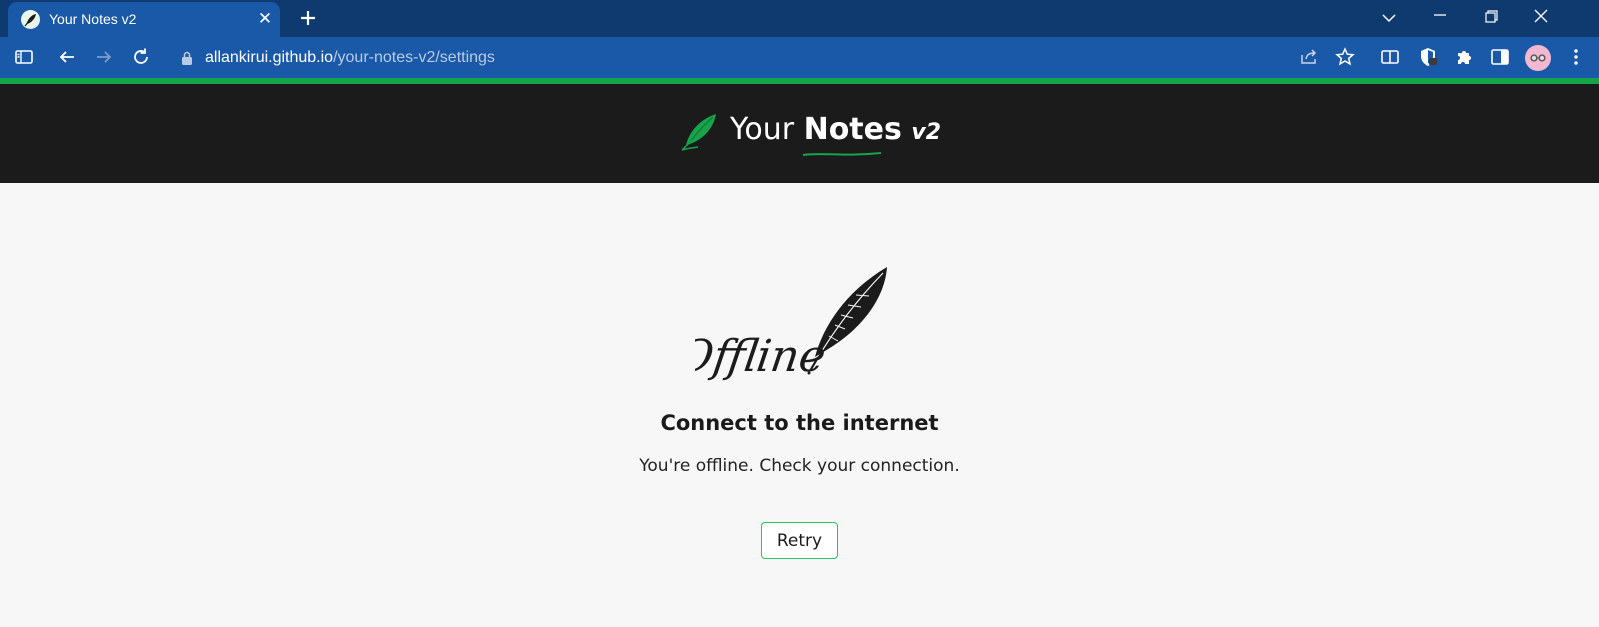  What do you see at coordinates (1491, 18) in the screenshot?
I see `restore-icon` at bounding box center [1491, 18].